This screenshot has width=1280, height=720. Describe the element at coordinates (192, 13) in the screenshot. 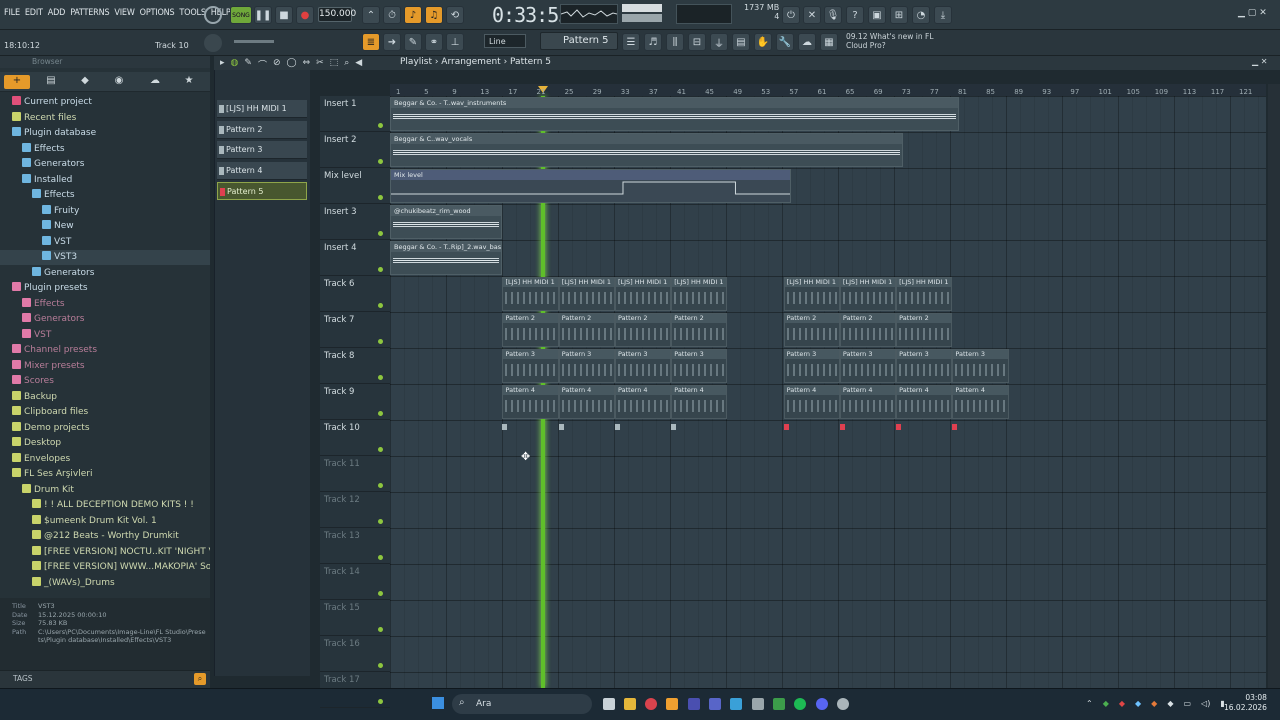

I see `menu-tools: TOOLS` at that location.